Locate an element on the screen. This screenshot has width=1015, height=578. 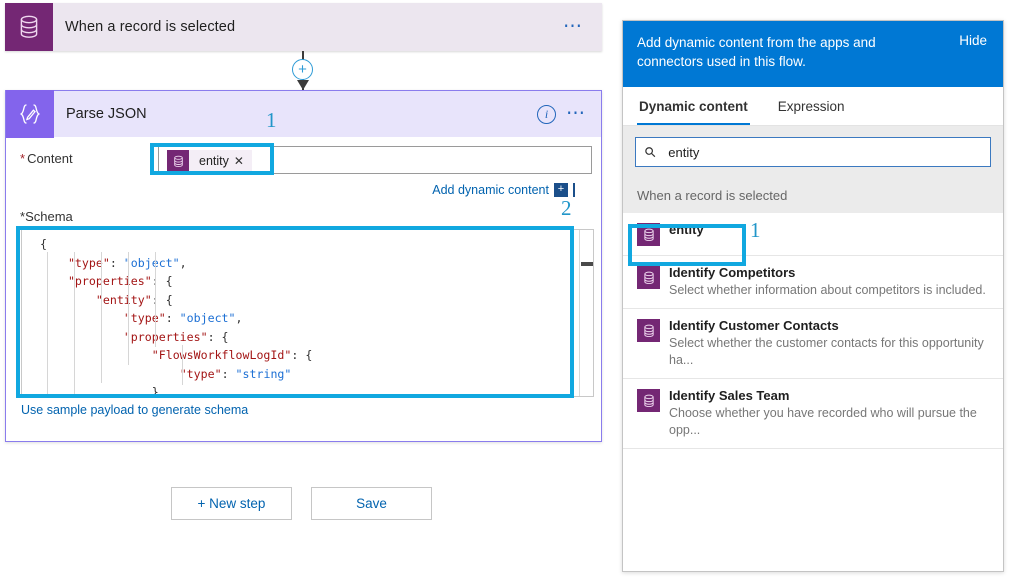
action-menu-ellipsis-icon: ⋯ is located at coordinates (576, 113).